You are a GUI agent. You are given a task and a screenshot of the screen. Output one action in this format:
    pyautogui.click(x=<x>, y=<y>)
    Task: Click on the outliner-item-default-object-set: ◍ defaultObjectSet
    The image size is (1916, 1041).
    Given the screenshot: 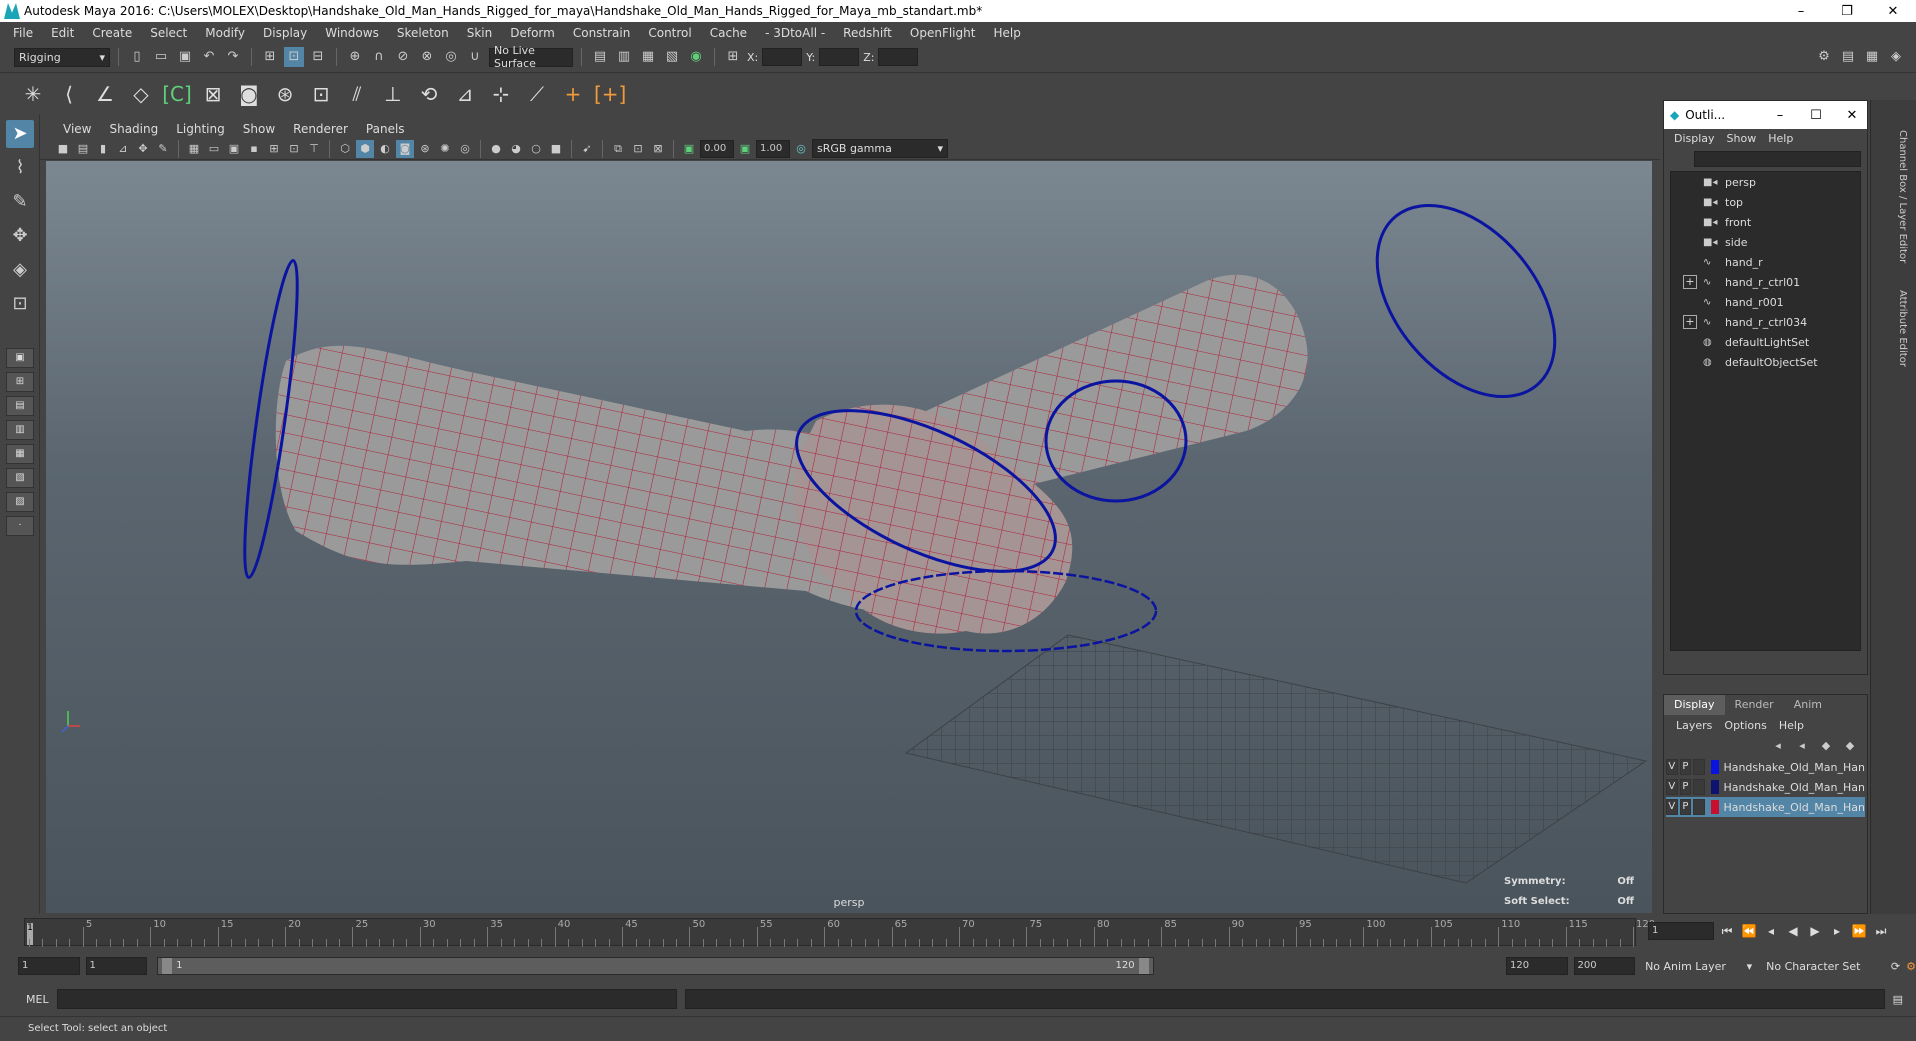 What is the action you would take?
    pyautogui.click(x=1765, y=362)
    